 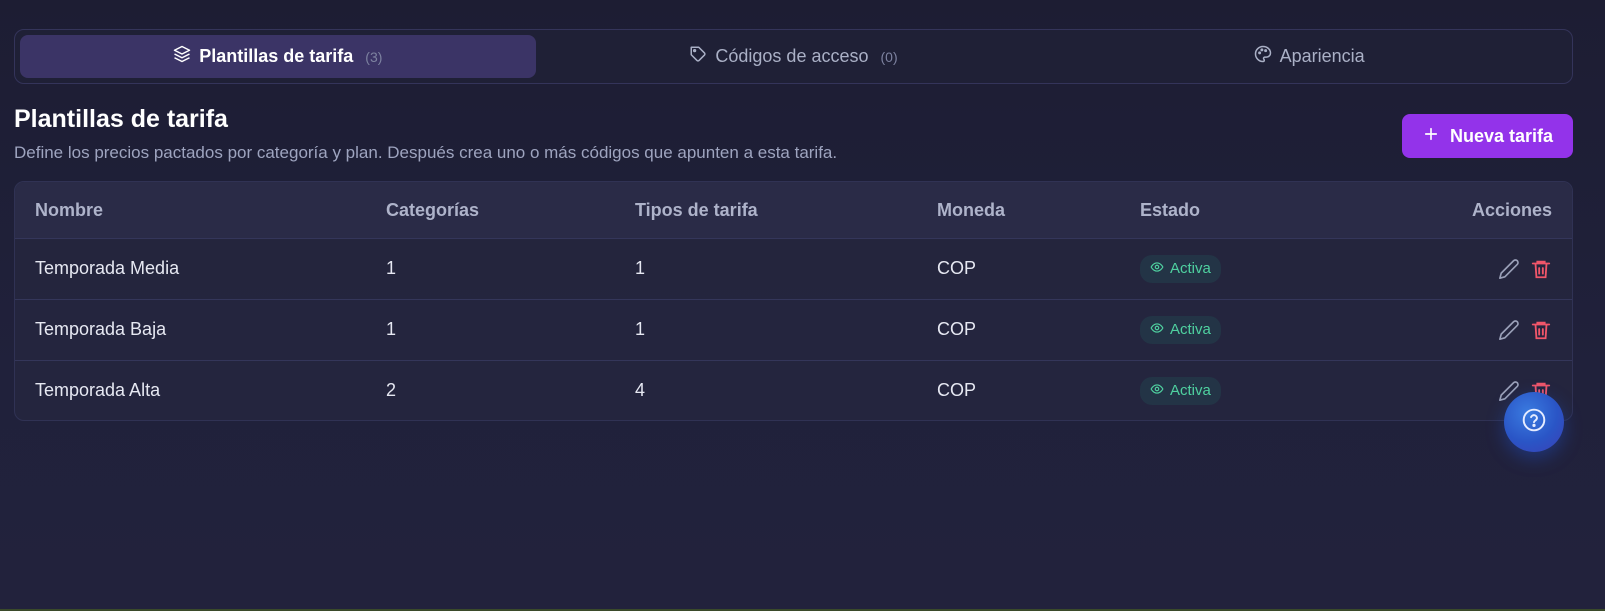 What do you see at coordinates (1511, 209) in the screenshot?
I see `column-header-acciones: Acciones` at bounding box center [1511, 209].